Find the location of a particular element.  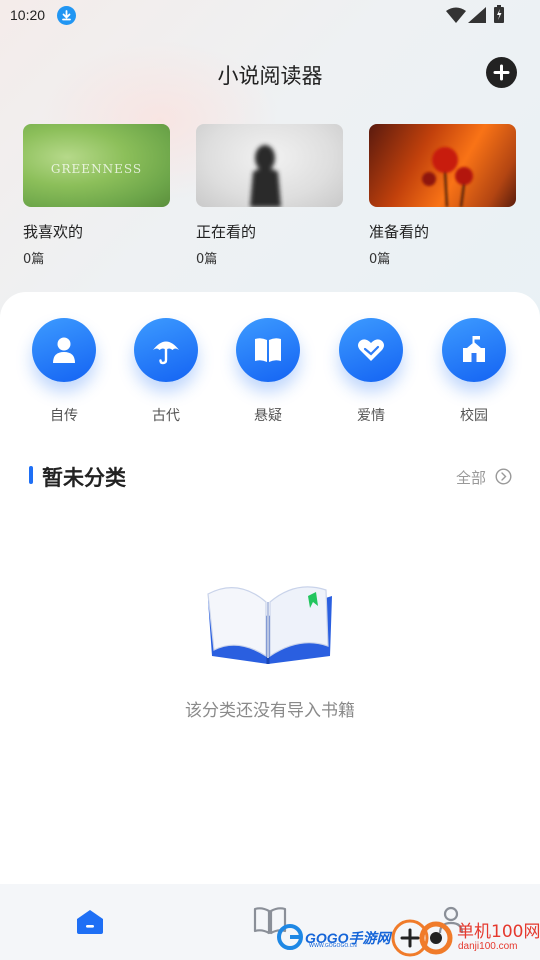

category-campus: 校园 is located at coordinates (474, 371).